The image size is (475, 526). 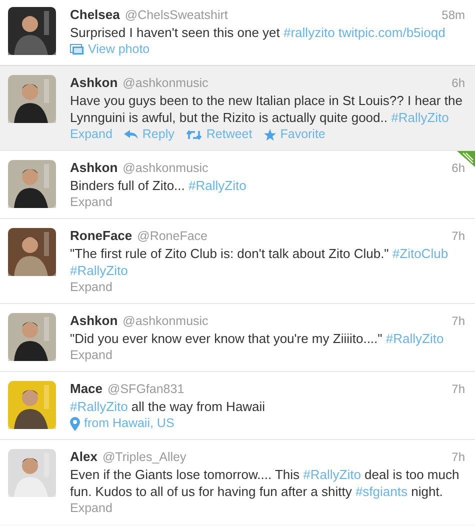 I want to click on photo-icon, so click(x=77, y=49).